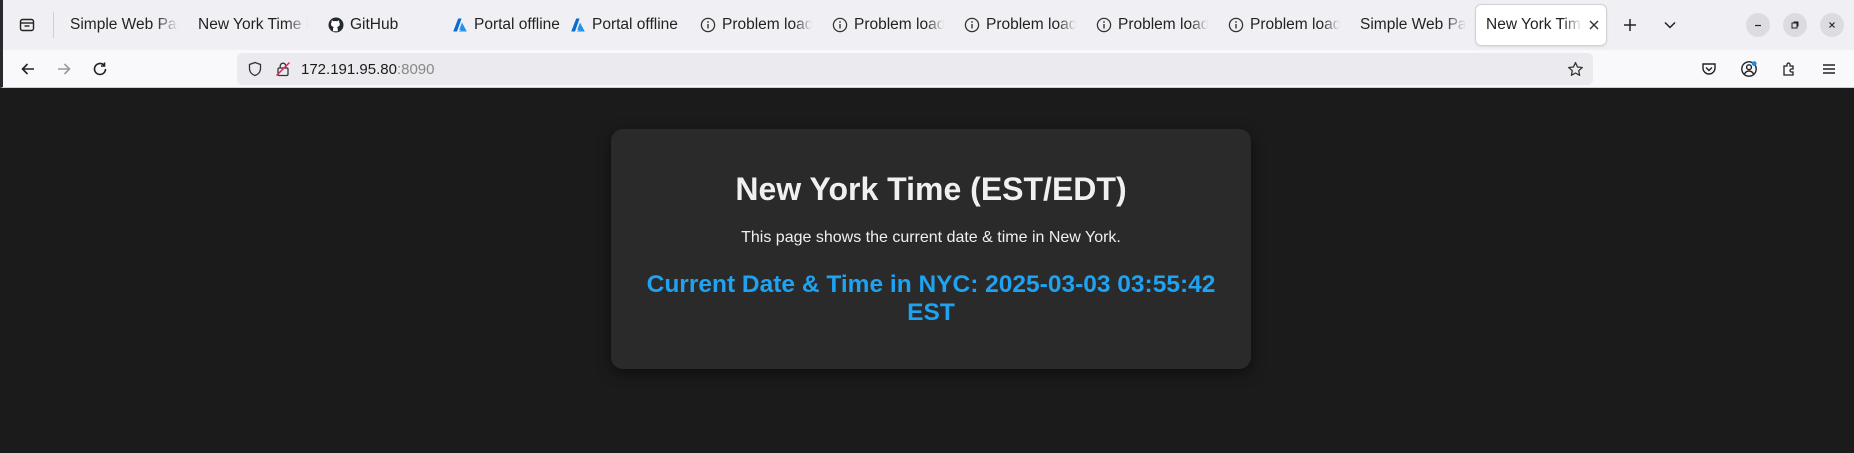  What do you see at coordinates (255, 69) in the screenshot?
I see `tracking-protection-icon` at bounding box center [255, 69].